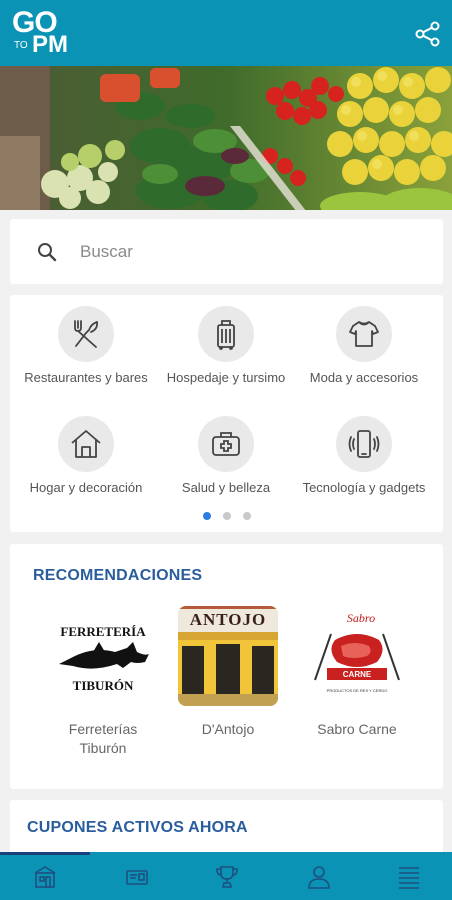 Image resolution: width=452 pixels, height=900 pixels. Describe the element at coordinates (118, 575) in the screenshot. I see `recommendations-title: RECOMENDACIONES` at that location.